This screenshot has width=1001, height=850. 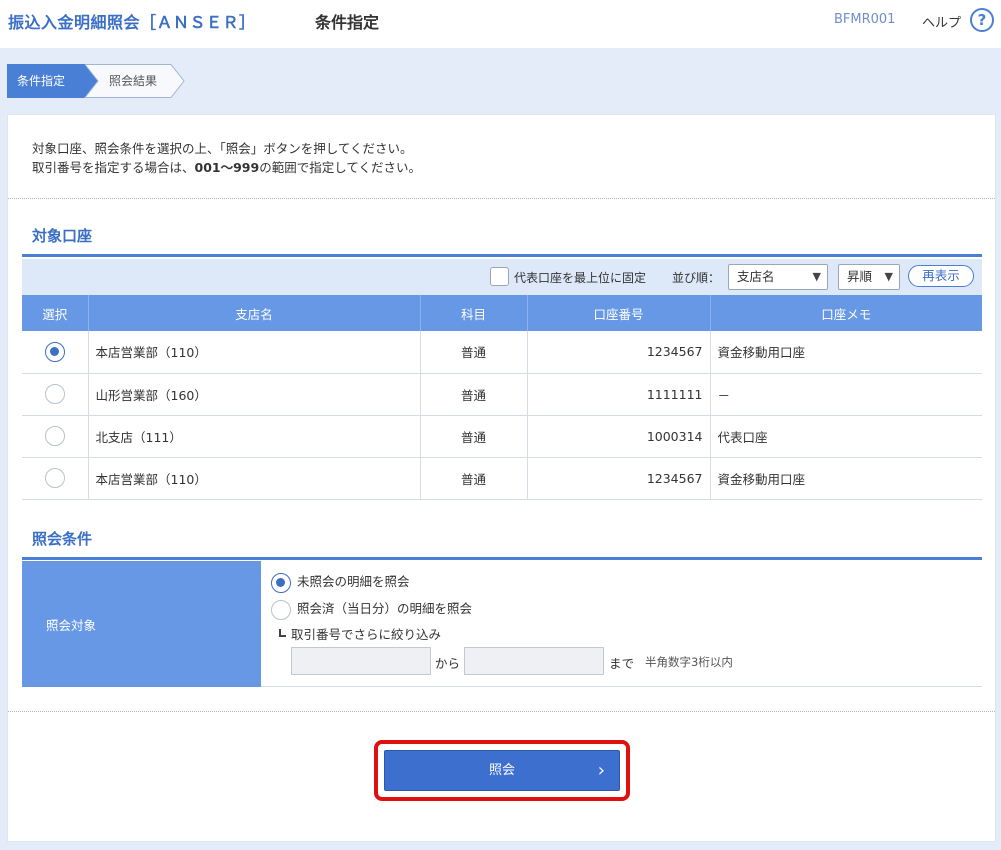 What do you see at coordinates (361, 661) in the screenshot?
I see `transaction-from-input` at bounding box center [361, 661].